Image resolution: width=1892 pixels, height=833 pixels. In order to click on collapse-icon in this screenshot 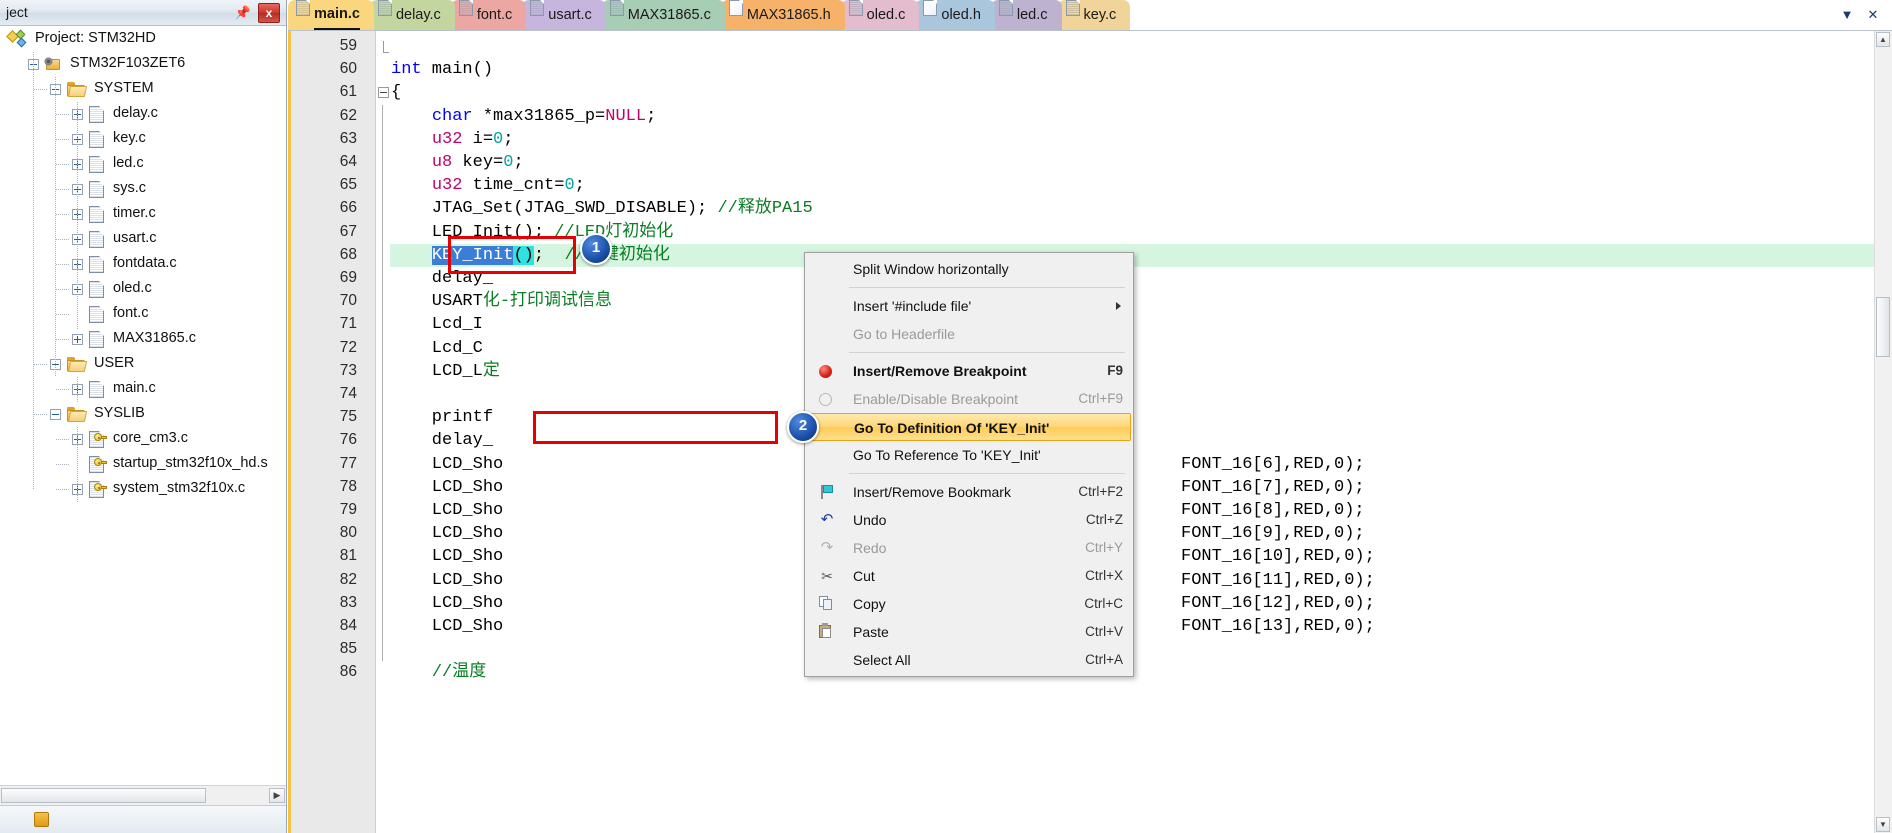, I will do `click(55, 414)`.